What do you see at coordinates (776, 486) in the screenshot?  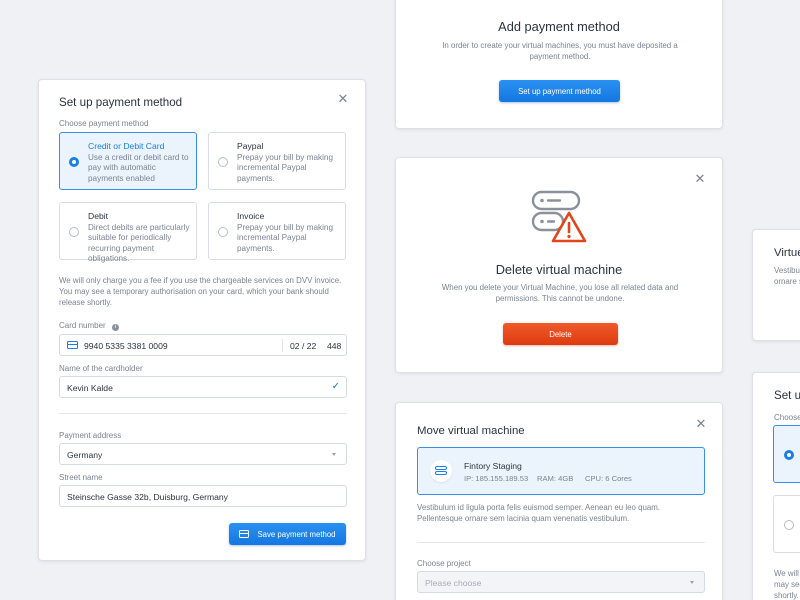 I see `partial-setup-card: Set up Choose We will o may see shortly.` at bounding box center [776, 486].